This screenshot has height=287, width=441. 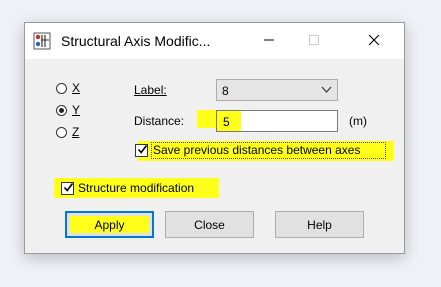 I want to click on apply-button: Apply, so click(x=109, y=224).